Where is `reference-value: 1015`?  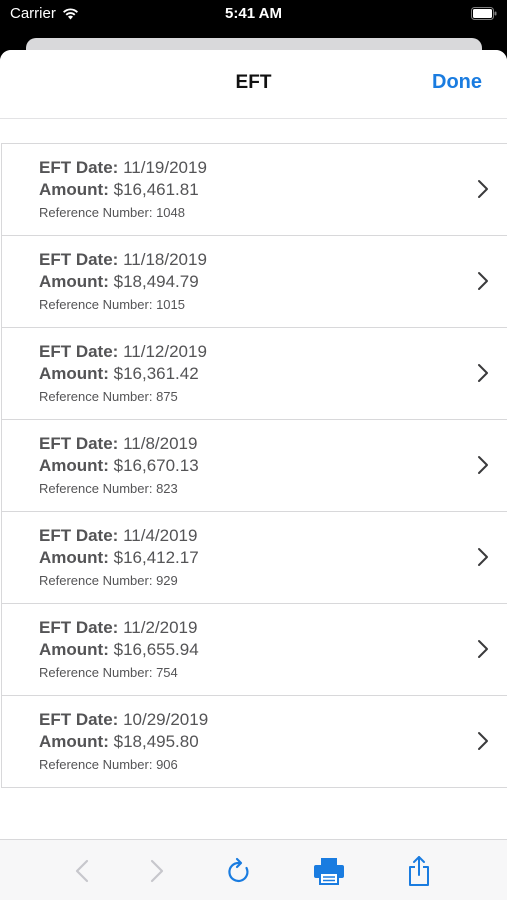 reference-value: 1015 is located at coordinates (170, 304).